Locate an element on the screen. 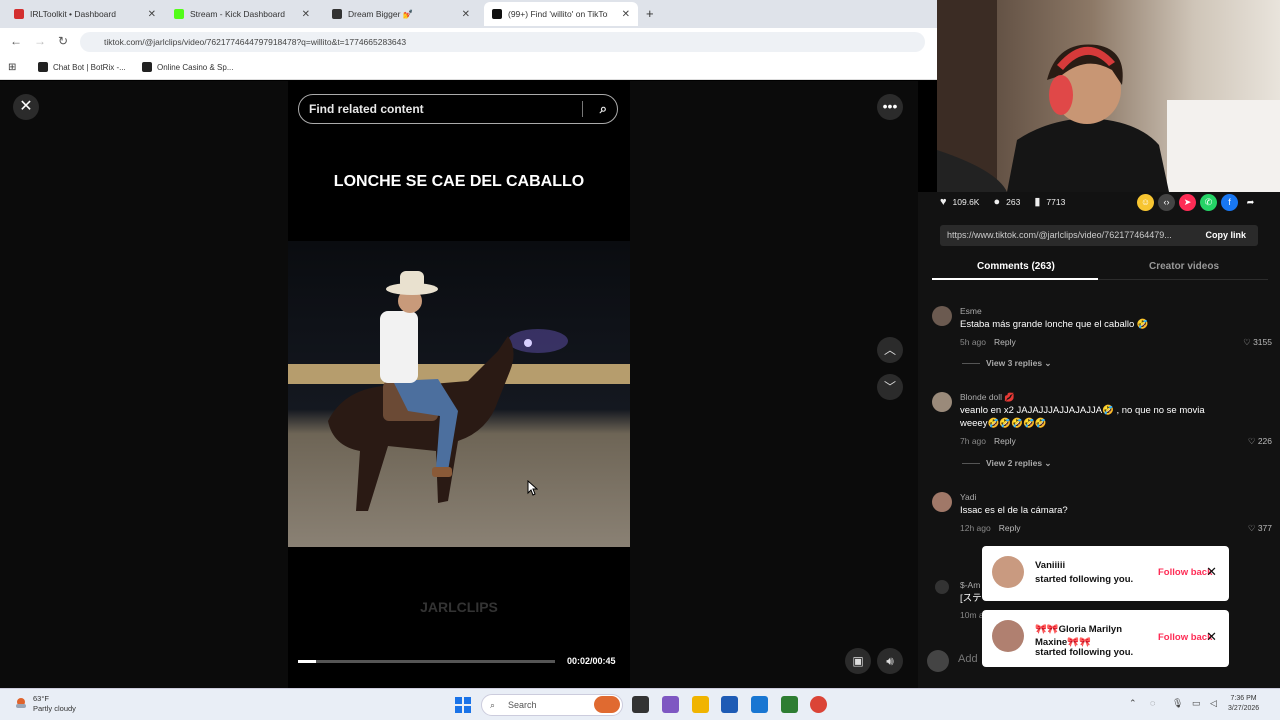 The width and height of the screenshot is (1280, 720). comment-button: ● 263 is located at coordinates (1006, 202).